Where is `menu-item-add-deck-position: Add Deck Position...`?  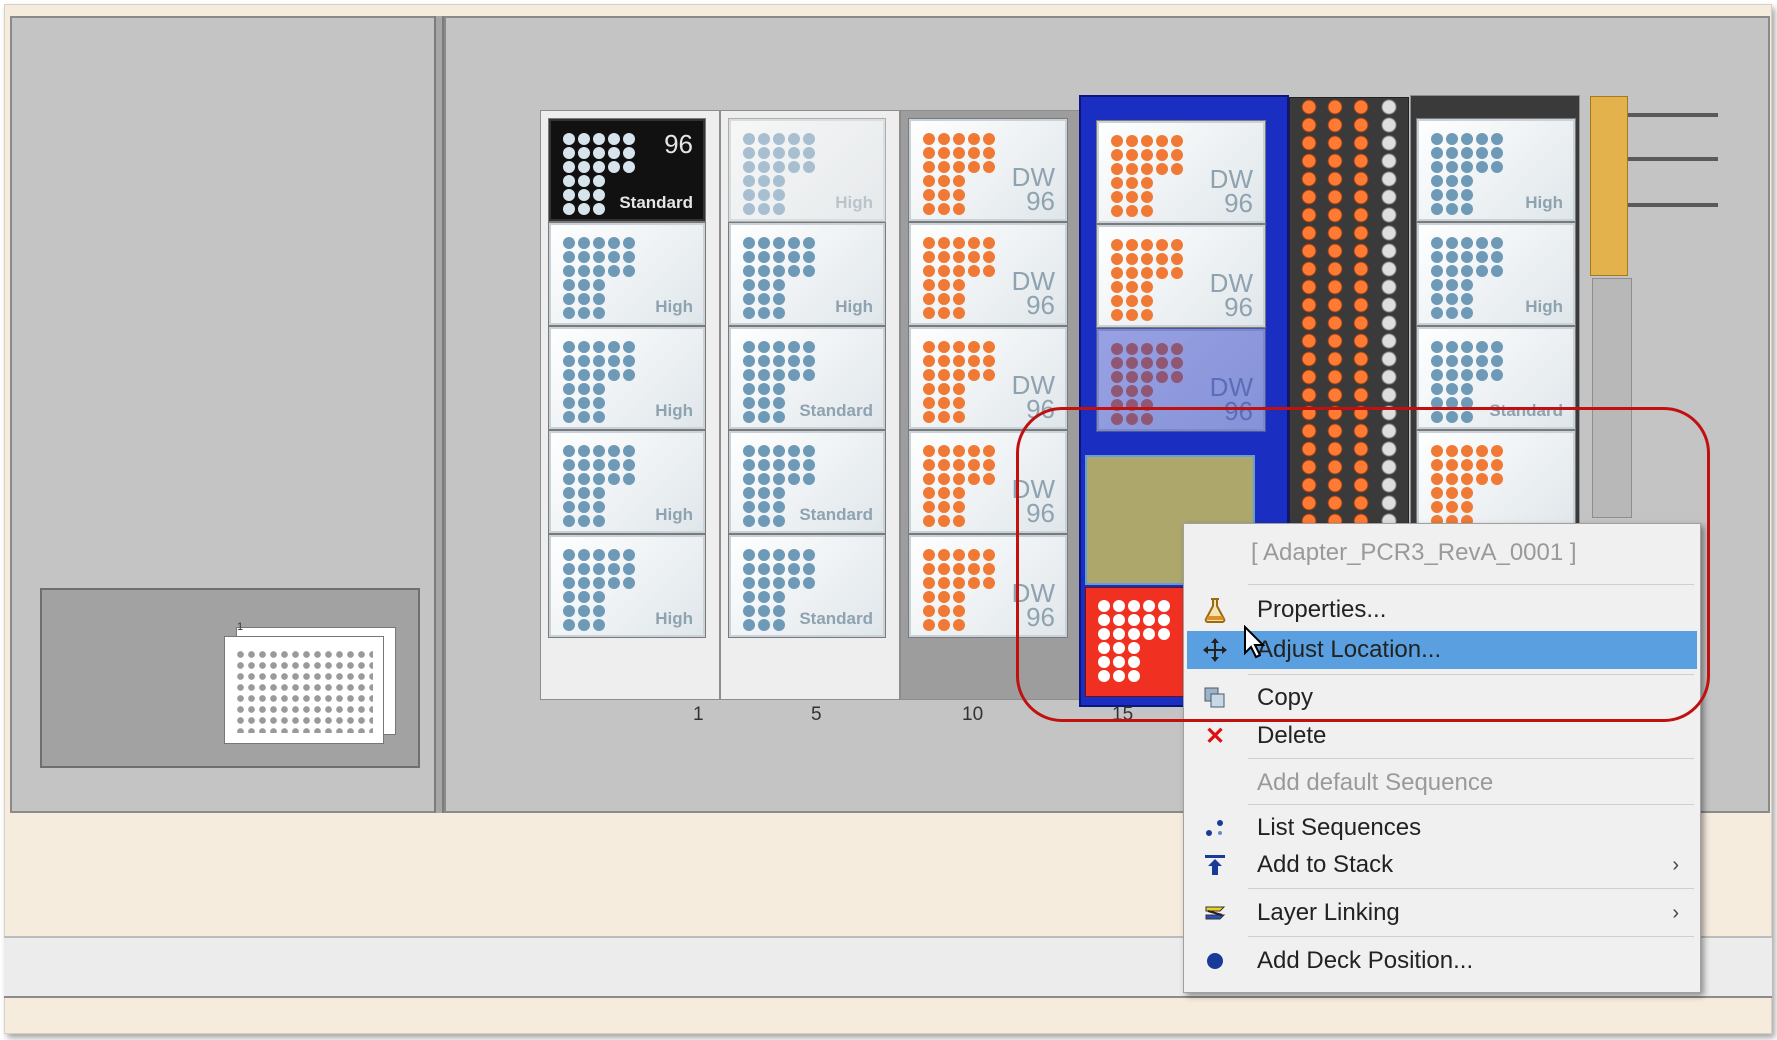 menu-item-add-deck-position: Add Deck Position... is located at coordinates (1442, 961).